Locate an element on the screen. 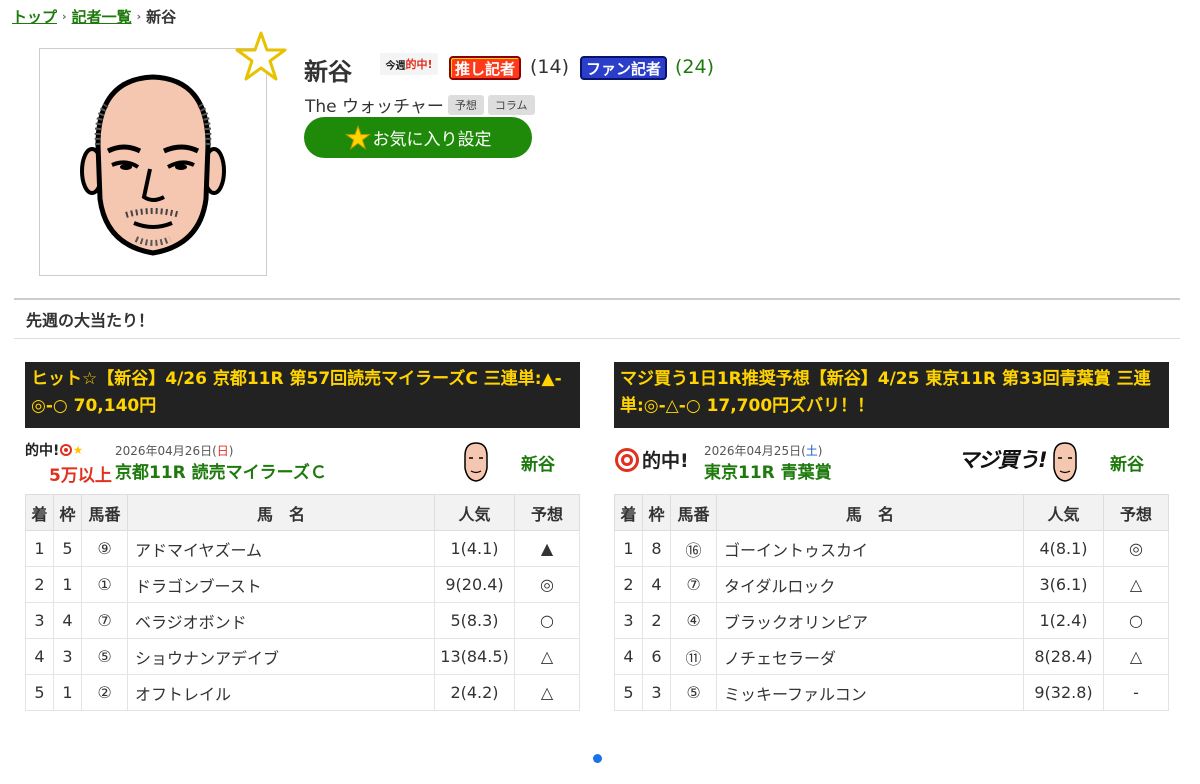  favorite-star-icon is located at coordinates (261, 57).